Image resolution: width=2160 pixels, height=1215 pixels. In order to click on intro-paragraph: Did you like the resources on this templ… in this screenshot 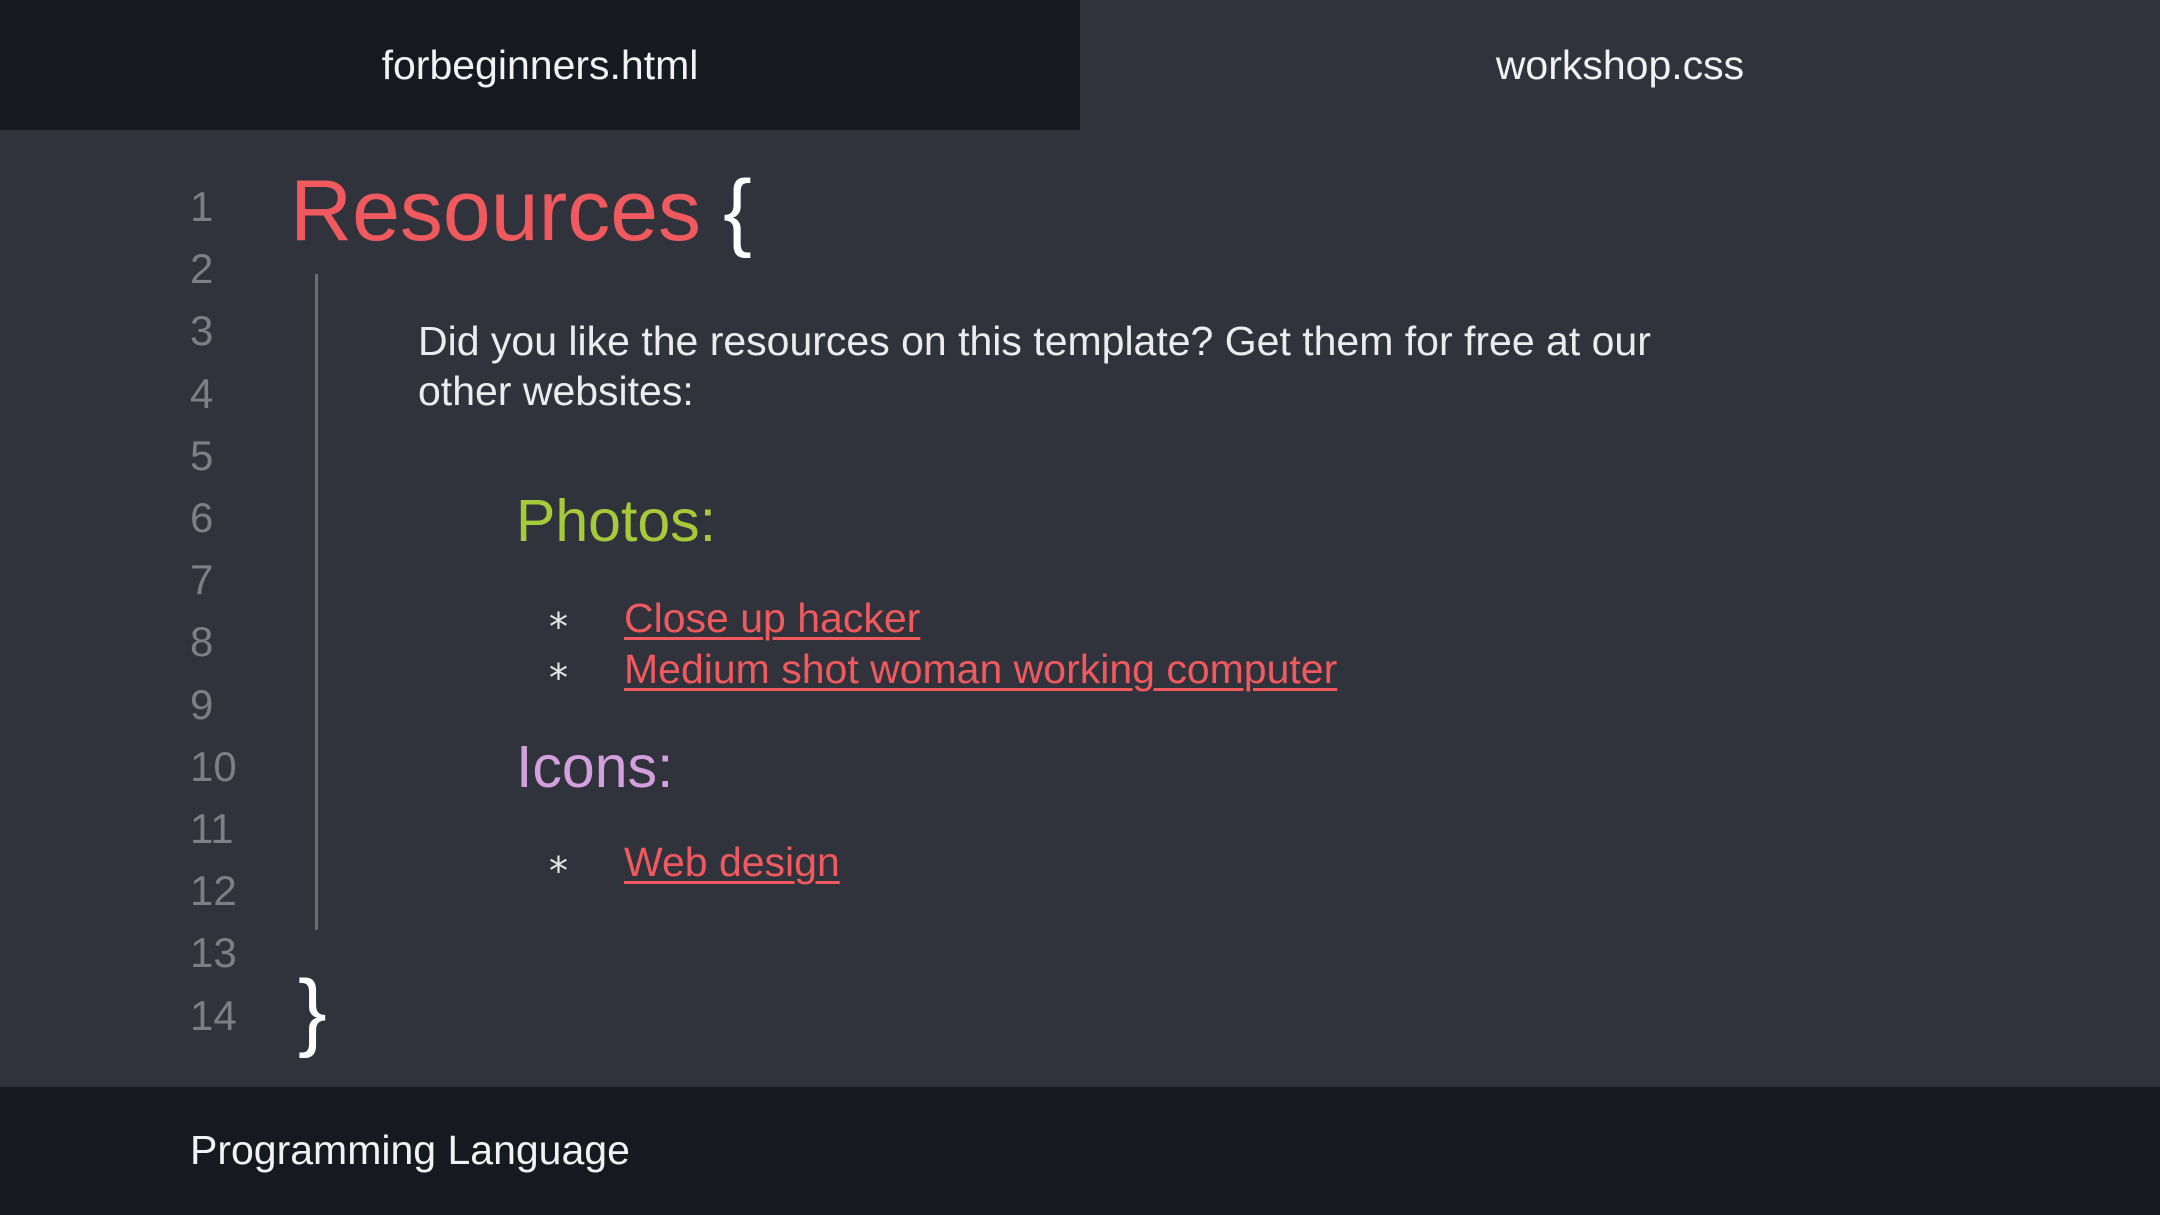, I will do `click(1034, 366)`.